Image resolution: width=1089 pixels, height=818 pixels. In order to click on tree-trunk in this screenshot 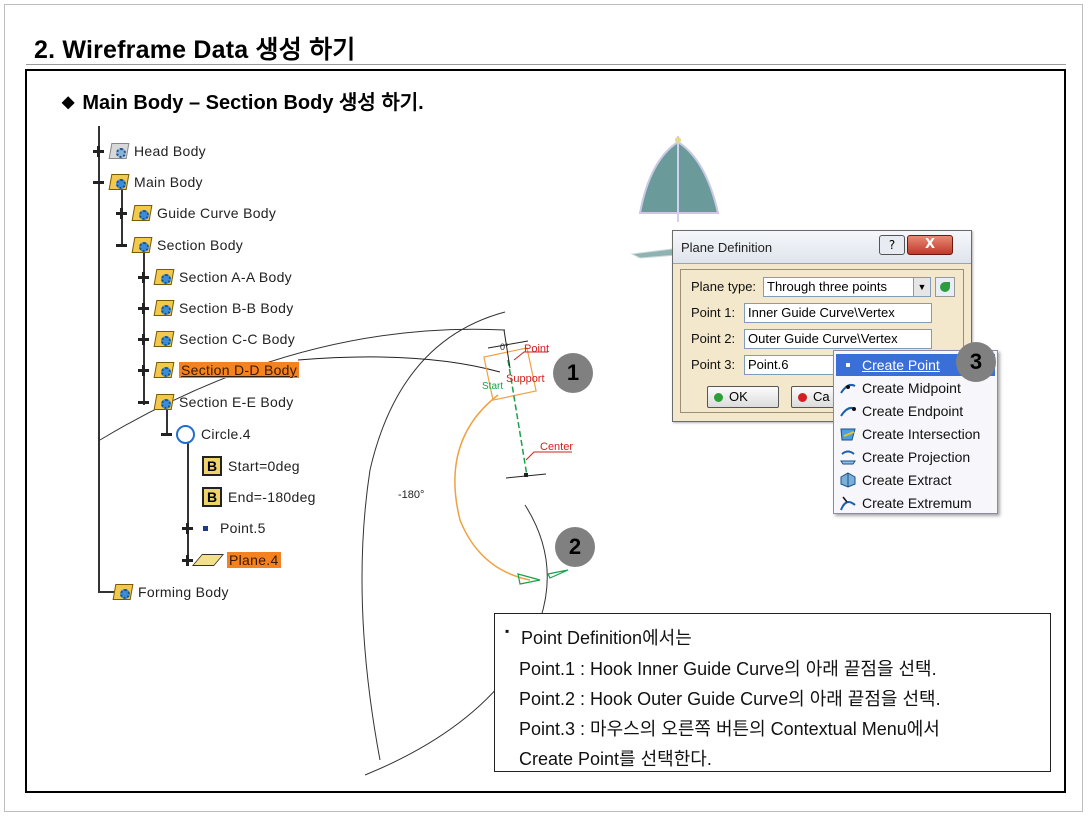, I will do `click(99, 359)`.